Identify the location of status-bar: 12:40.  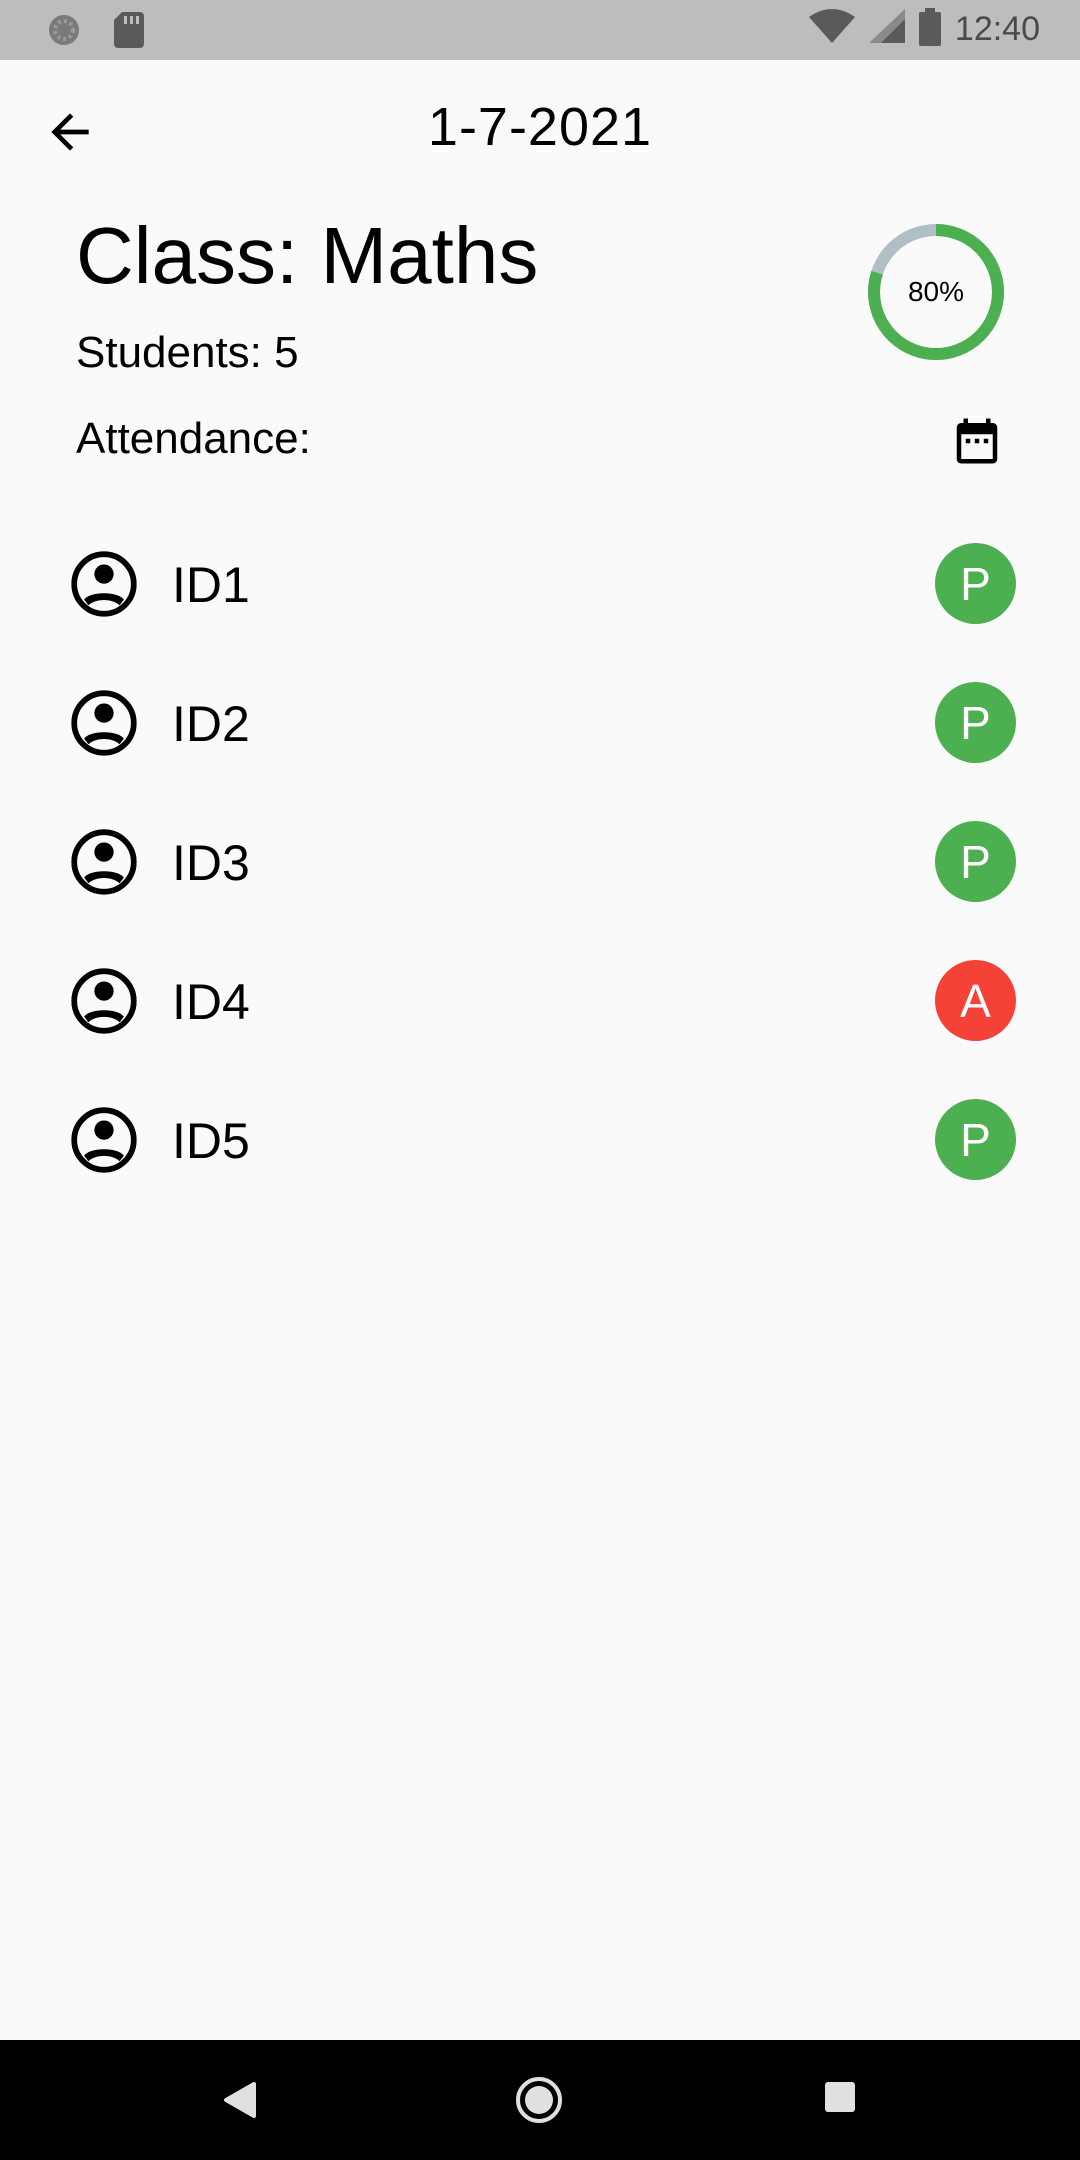
(540, 30).